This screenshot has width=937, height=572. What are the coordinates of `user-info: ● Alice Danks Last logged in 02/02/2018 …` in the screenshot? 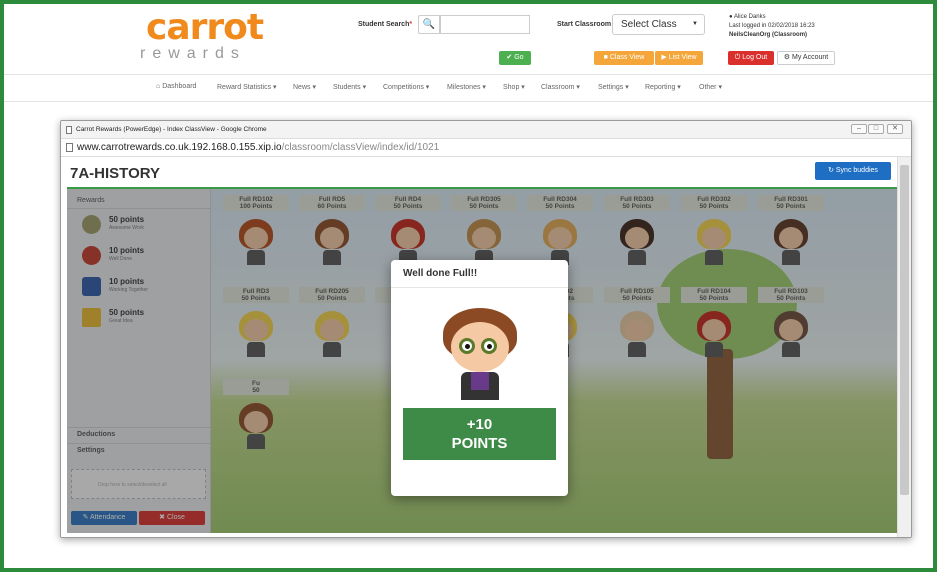 It's located at (772, 26).